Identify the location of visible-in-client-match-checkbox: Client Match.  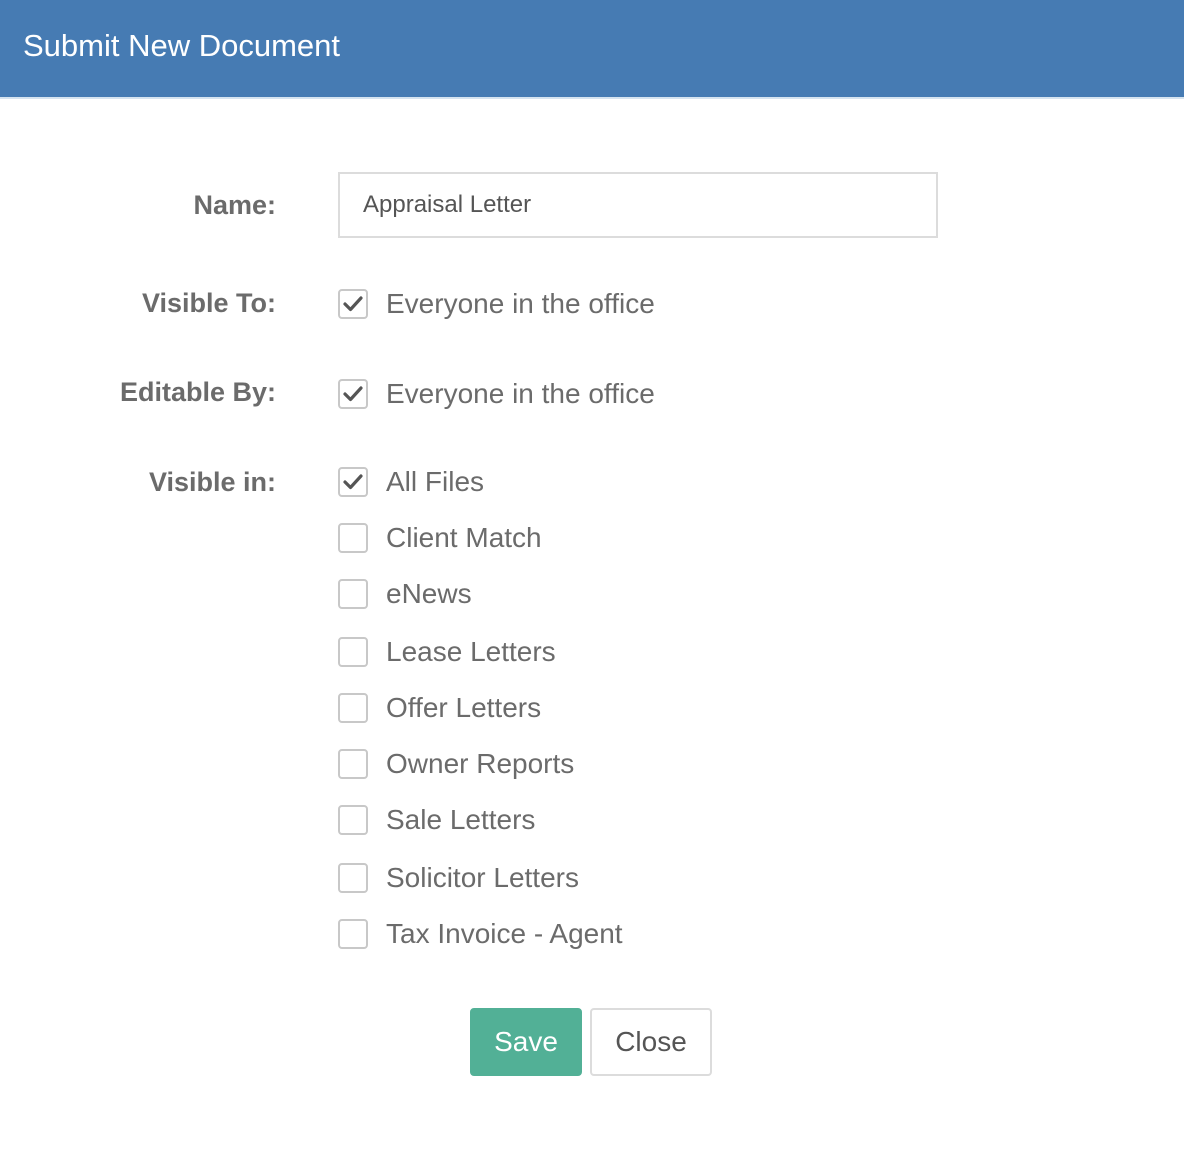
(440, 538).